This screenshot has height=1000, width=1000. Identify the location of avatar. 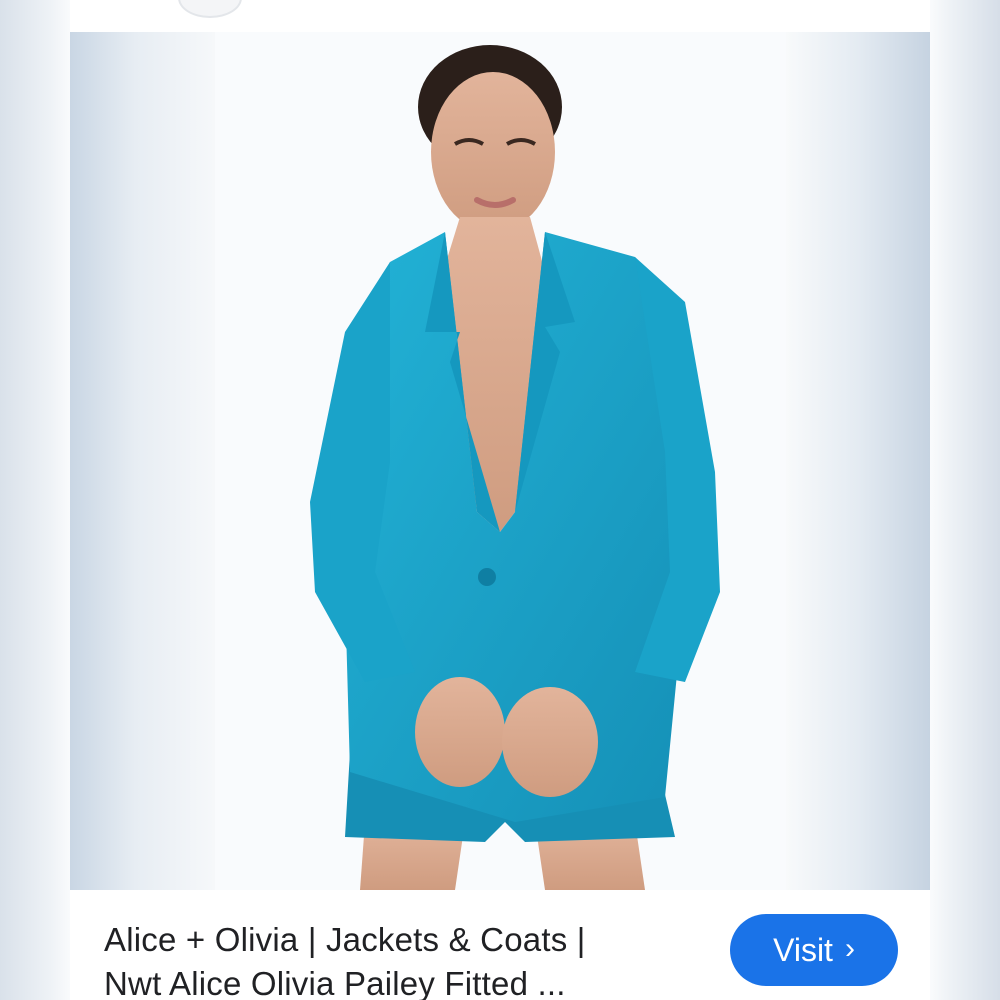
(210, 9).